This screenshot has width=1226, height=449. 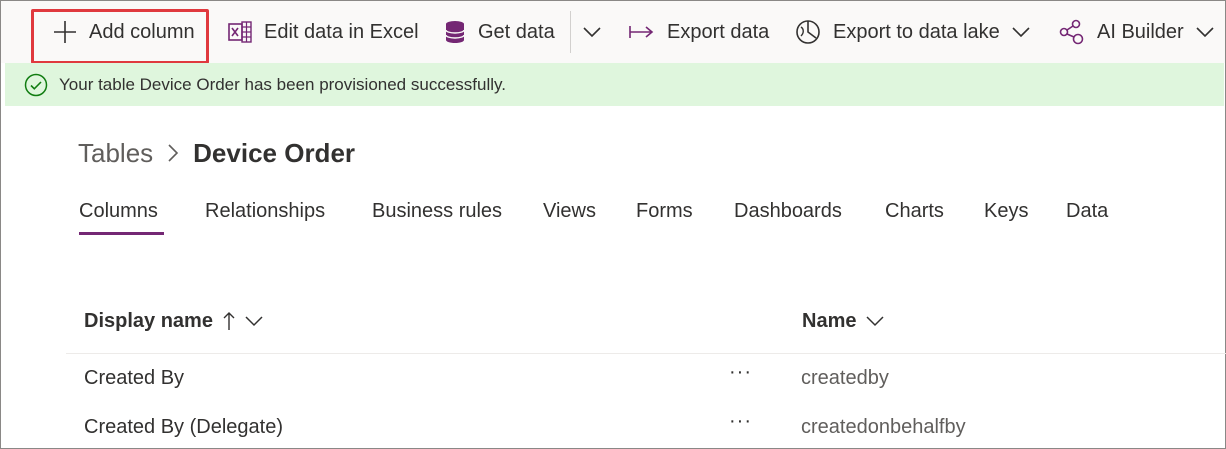 I want to click on tab-relationships: Relationships, so click(x=265, y=211).